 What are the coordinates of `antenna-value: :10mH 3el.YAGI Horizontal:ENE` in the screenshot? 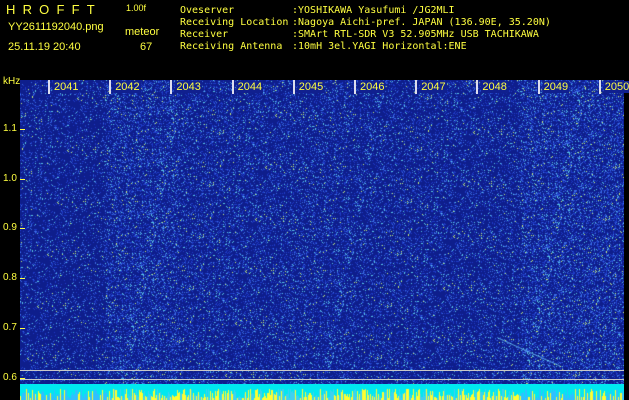 It's located at (379, 46).